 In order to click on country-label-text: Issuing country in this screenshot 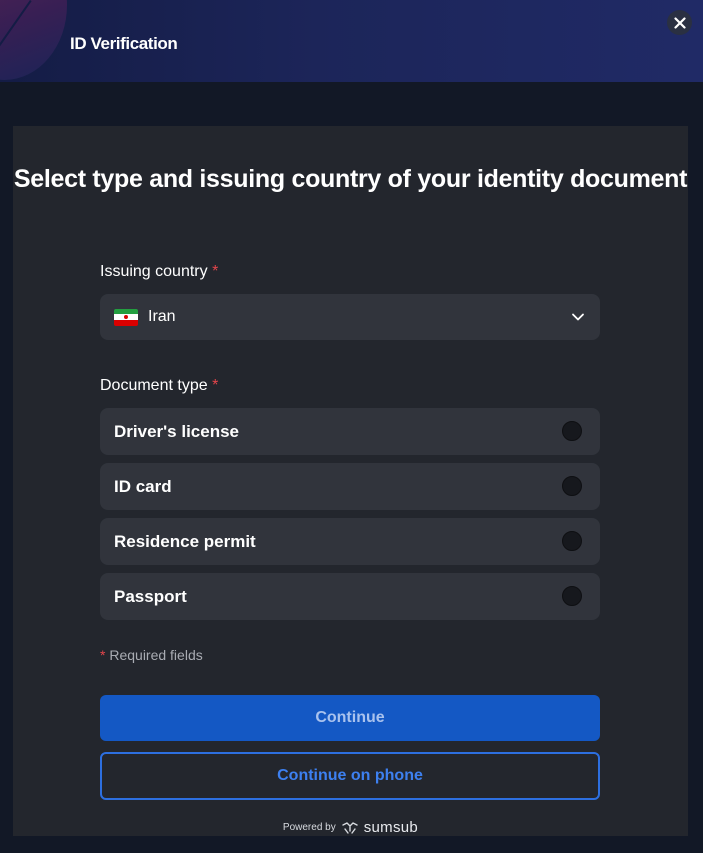, I will do `click(154, 271)`.